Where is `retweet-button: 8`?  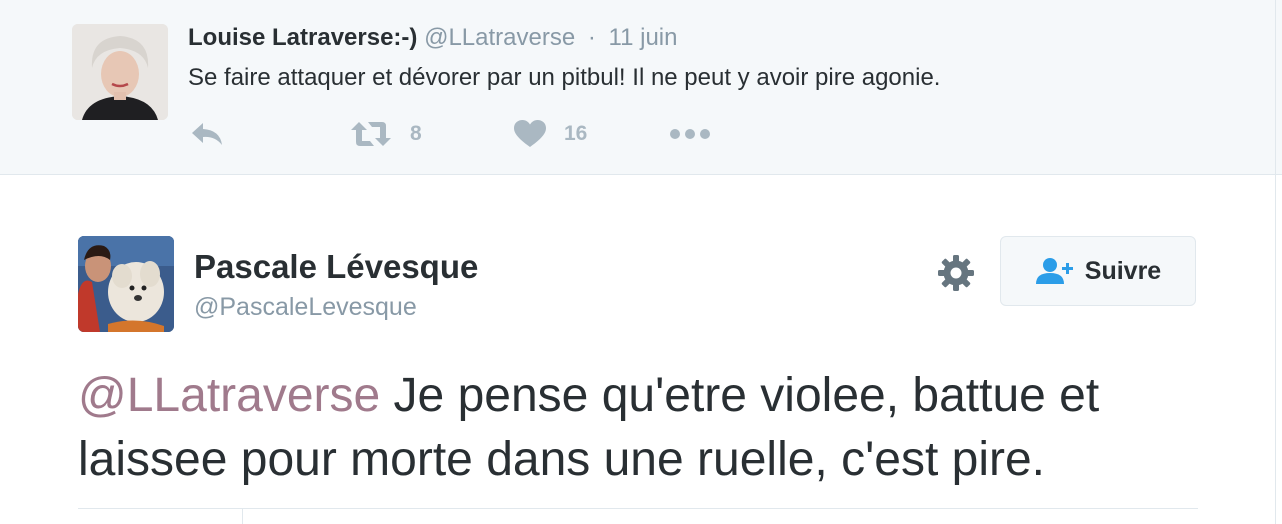
retweet-button: 8 is located at coordinates (386, 134).